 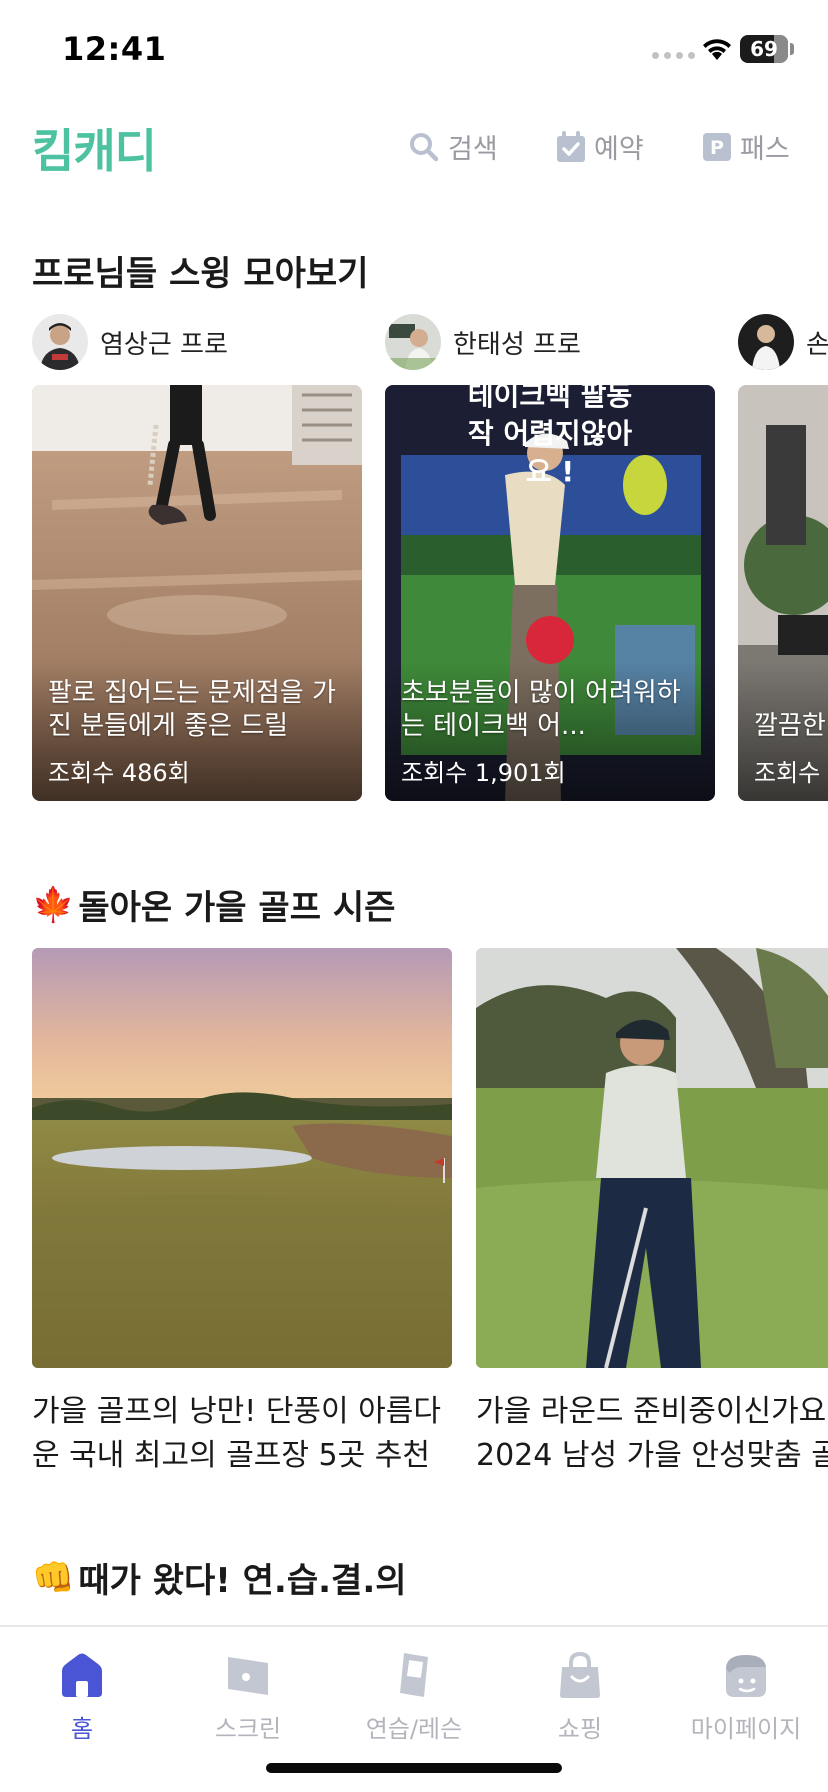 I want to click on tab-shopping-label: 쇼핑, so click(x=580, y=1729).